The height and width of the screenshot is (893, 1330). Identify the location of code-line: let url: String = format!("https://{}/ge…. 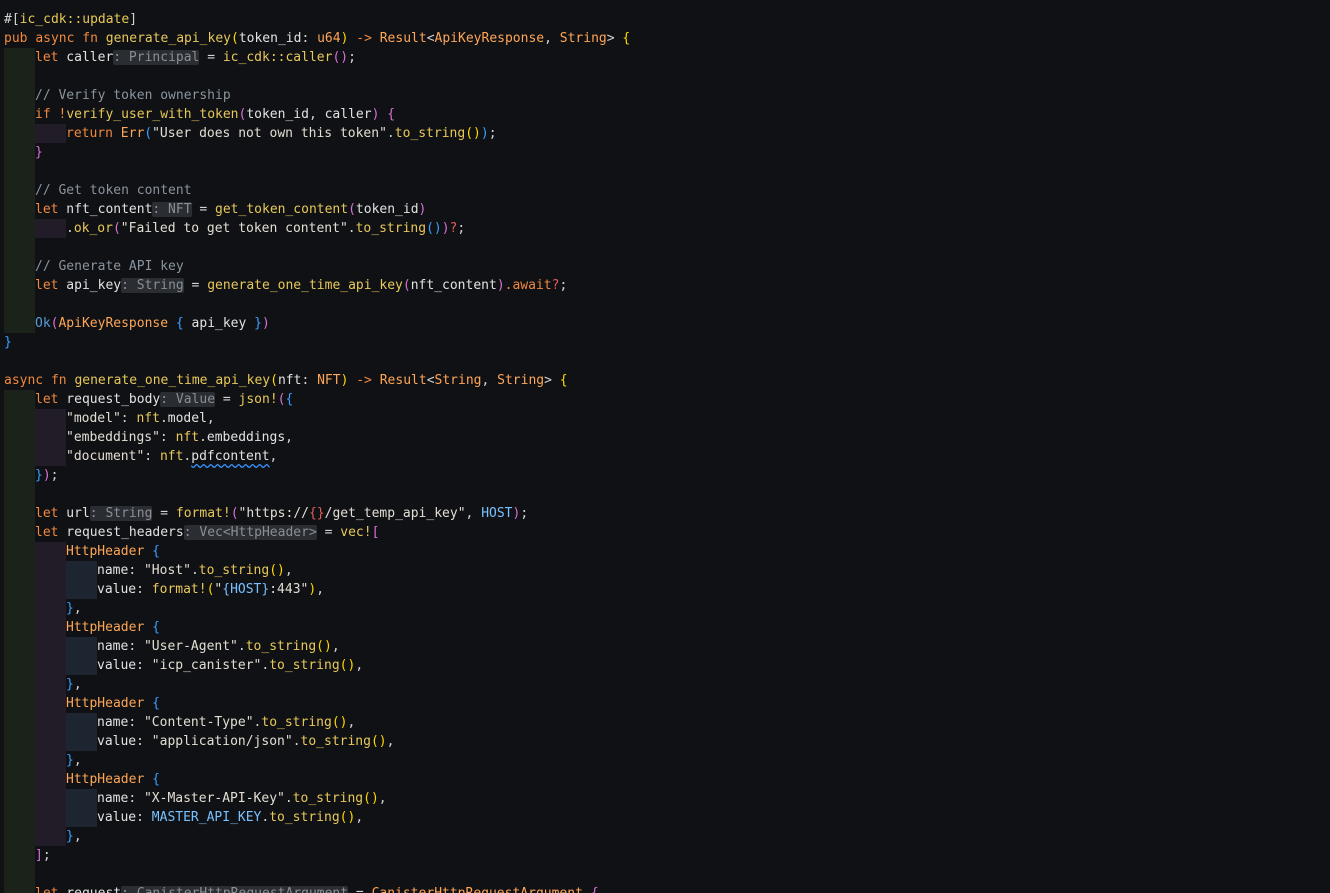
(266, 513).